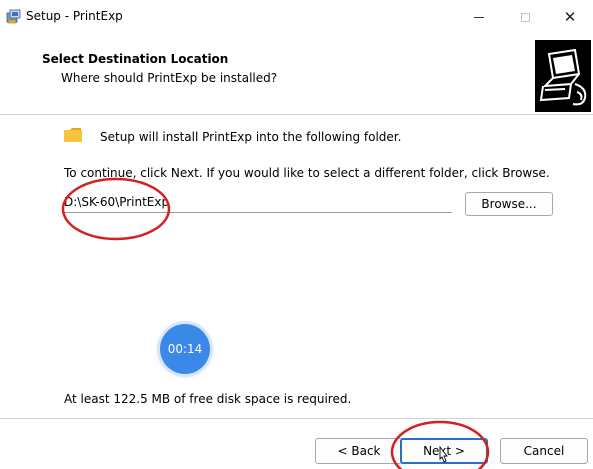  I want to click on window-title: Setup - PrintExp, so click(74, 16).